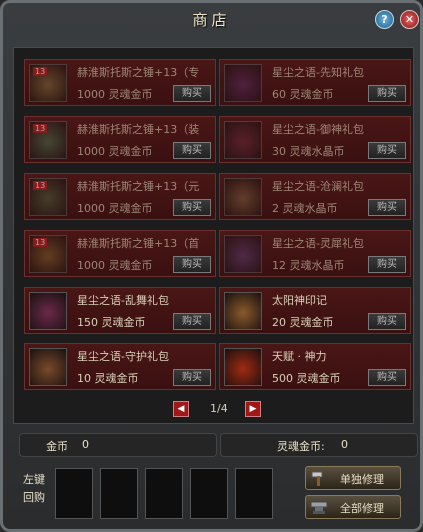 The image size is (423, 532). What do you see at coordinates (301, 446) in the screenshot?
I see `soul-gold-label: 灵魂金币:` at bounding box center [301, 446].